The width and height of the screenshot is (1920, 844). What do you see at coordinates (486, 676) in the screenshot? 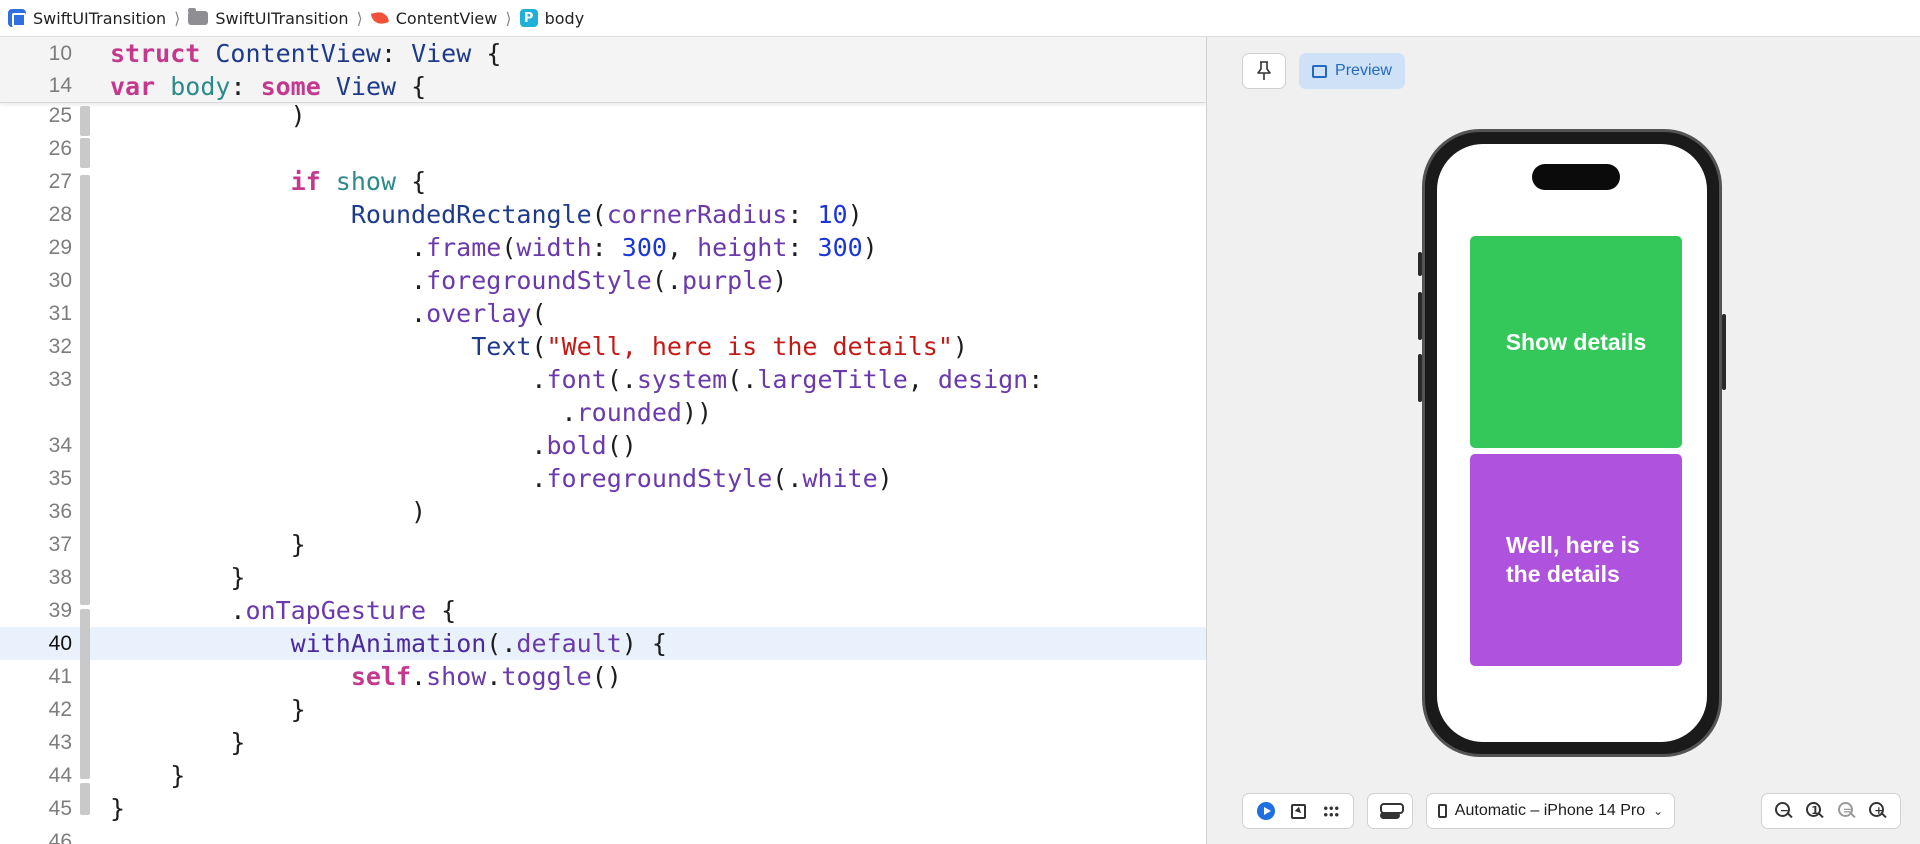
I see `code-text: self.show.toggle()` at bounding box center [486, 676].